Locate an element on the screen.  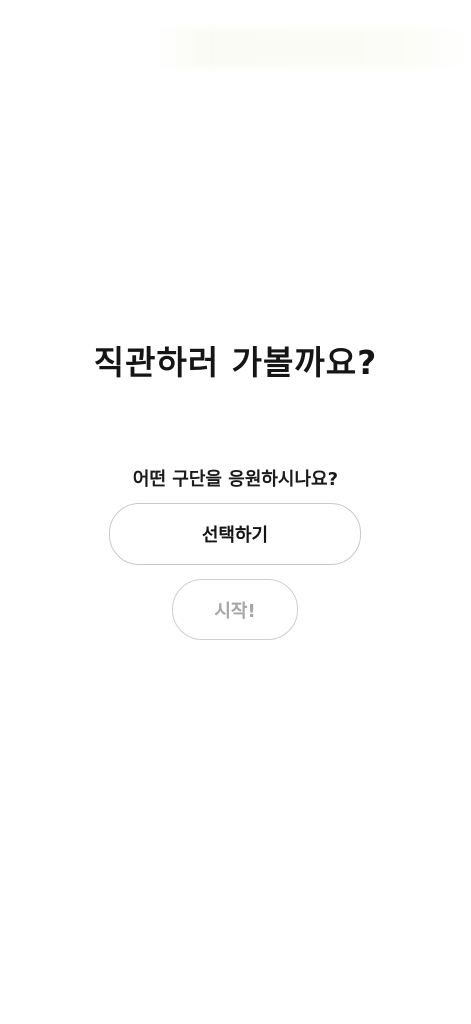
select-team-button-label: 선택하기 is located at coordinates (235, 535).